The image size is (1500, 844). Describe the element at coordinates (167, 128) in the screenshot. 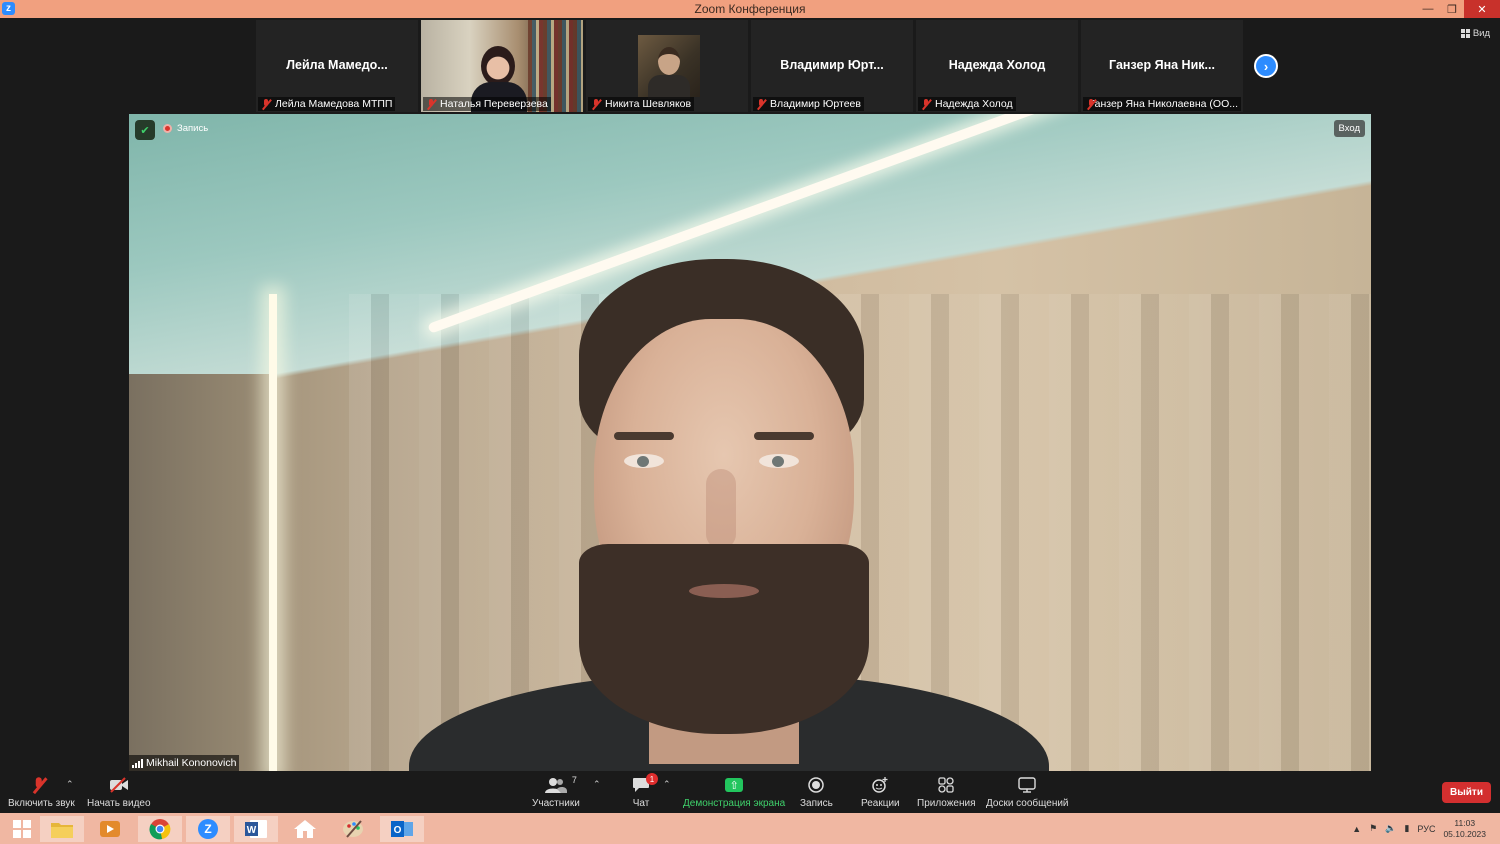

I see `record-dot-icon` at that location.